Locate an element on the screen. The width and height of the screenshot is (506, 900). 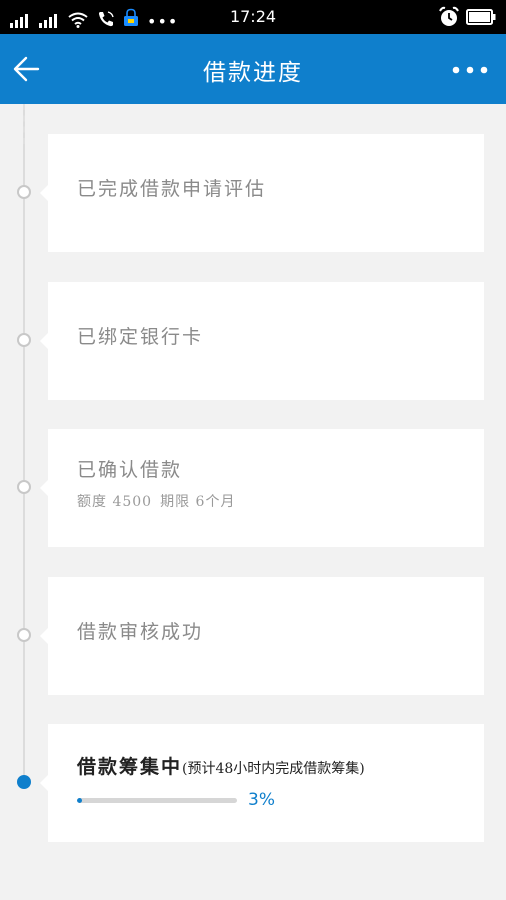
page-title: 借款进度 is located at coordinates (253, 73).